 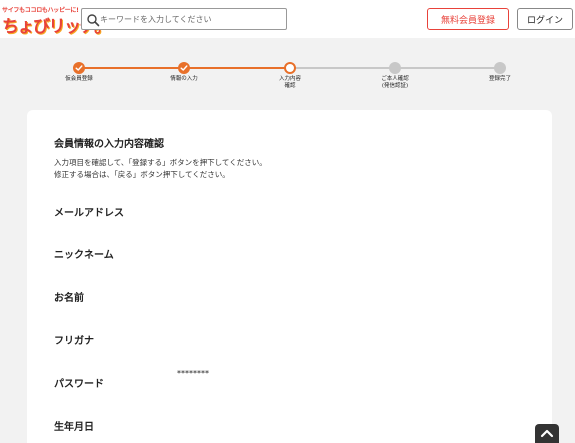 I want to click on register-button: 無料会員登録, so click(x=468, y=19).